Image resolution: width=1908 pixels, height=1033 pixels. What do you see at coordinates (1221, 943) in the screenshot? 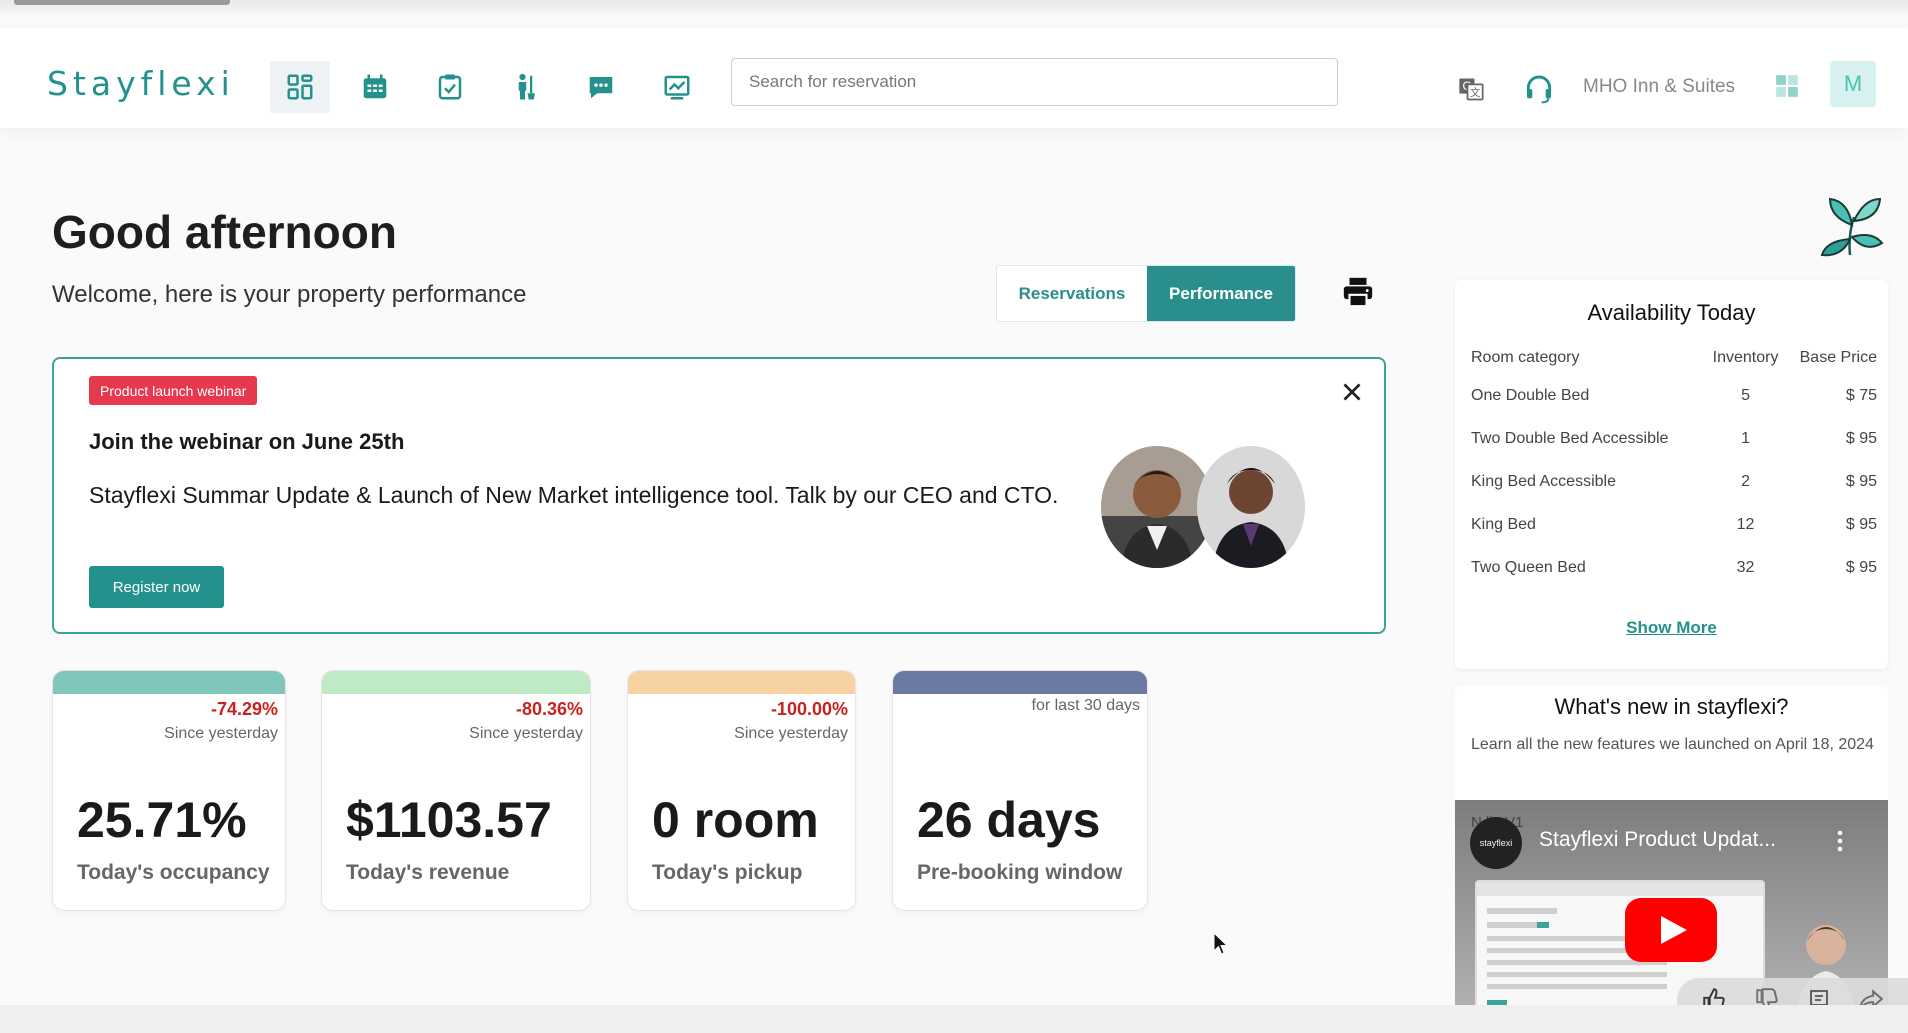
I see `cursor-arrow-icon` at bounding box center [1221, 943].